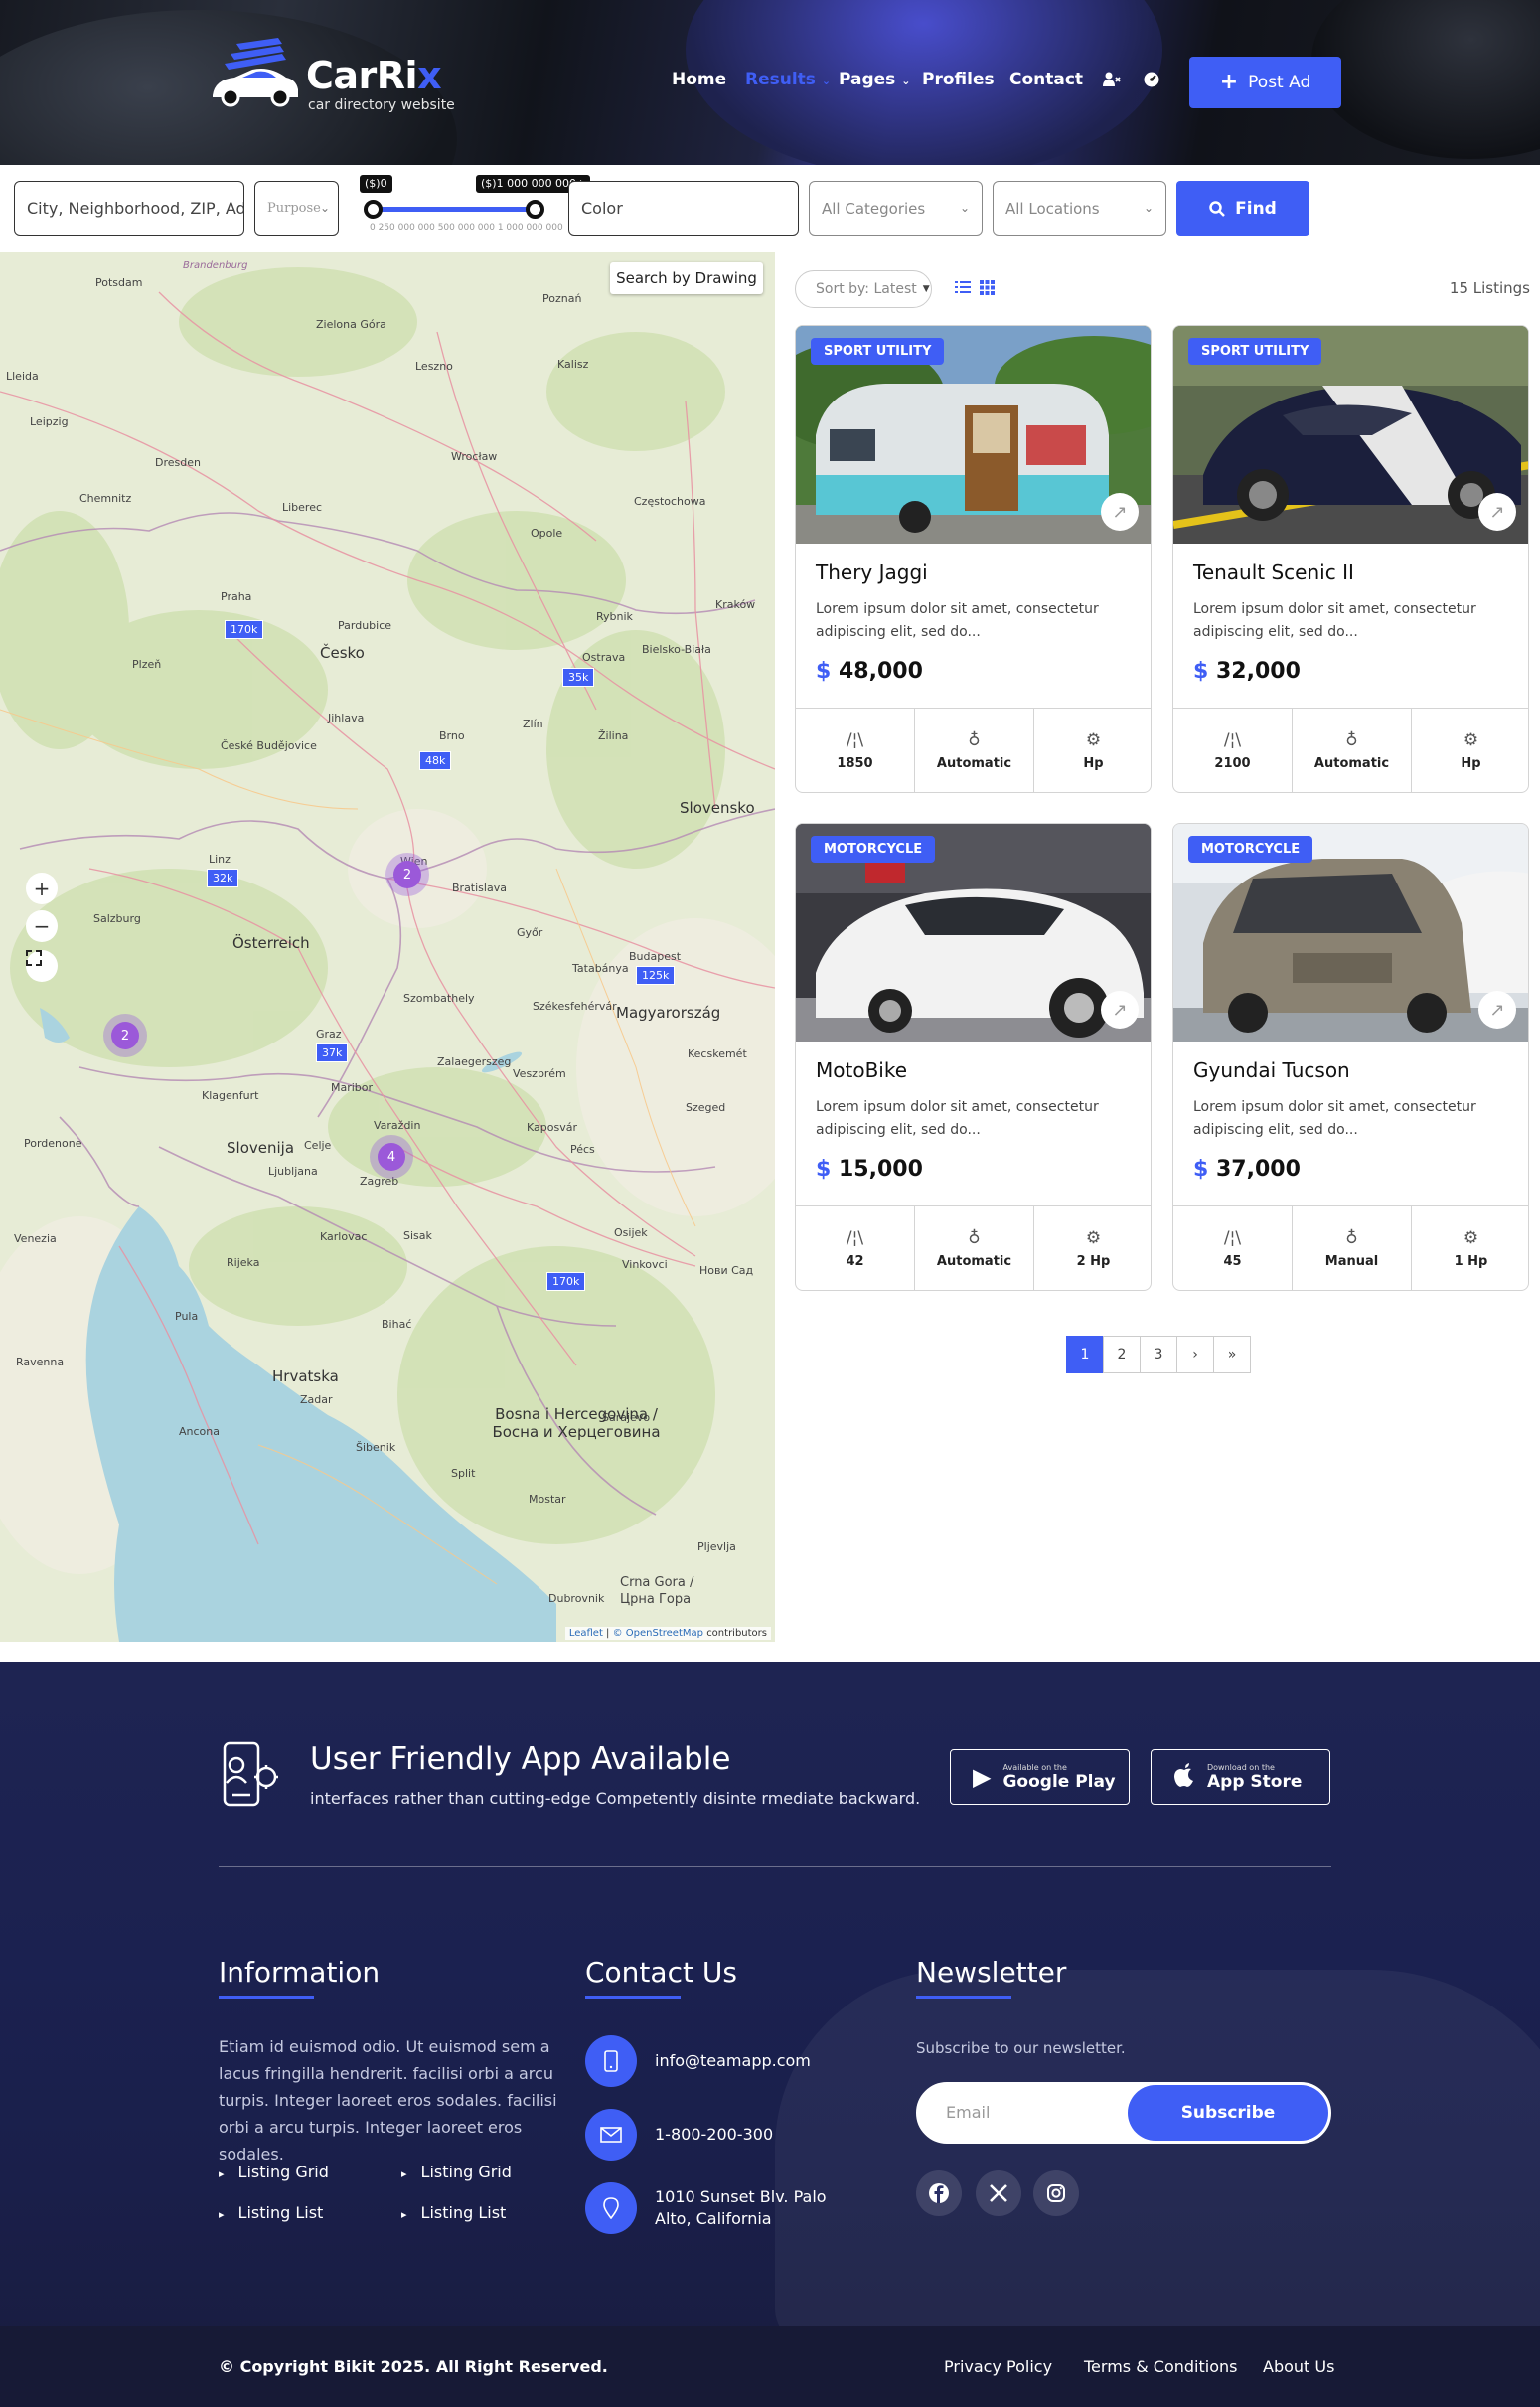 The image size is (1540, 2407). Describe the element at coordinates (1273, 573) in the screenshot. I see `listing-title: Tenault Scenic II` at that location.